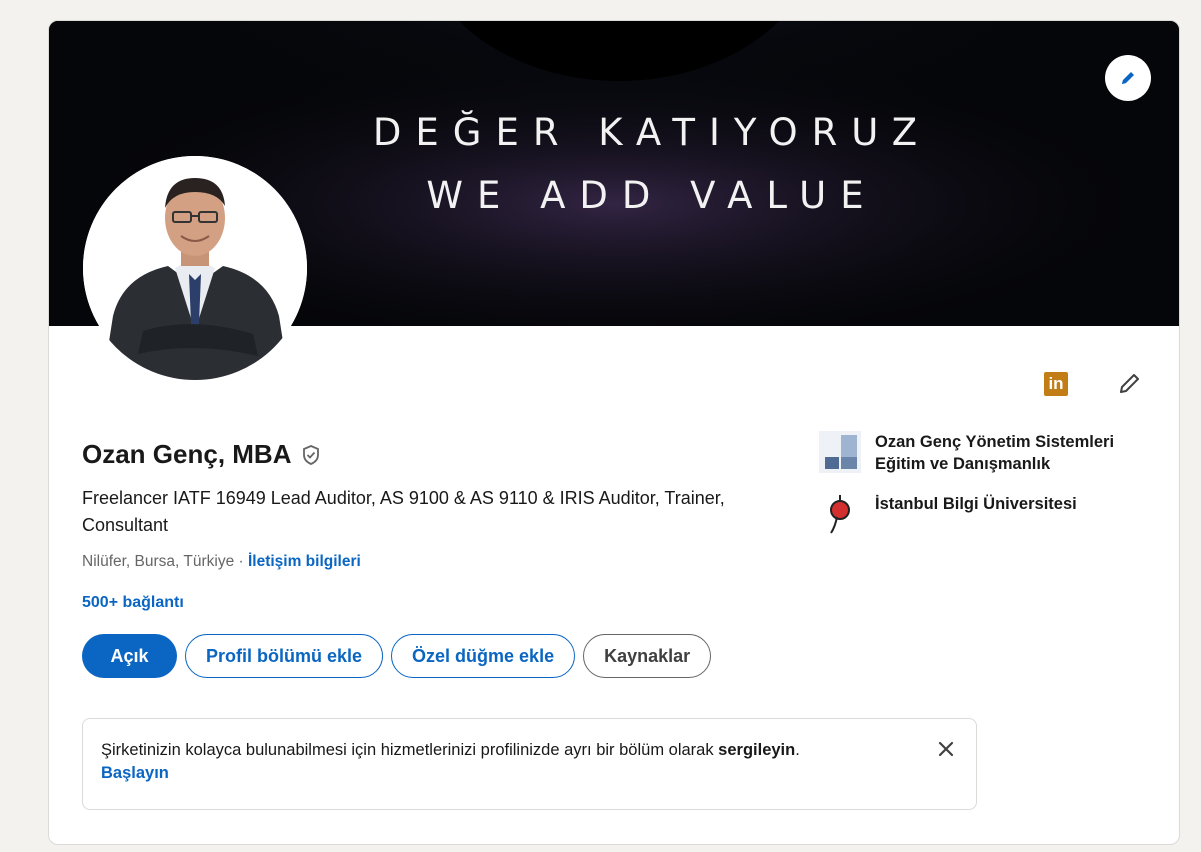 The width and height of the screenshot is (1201, 852). What do you see at coordinates (187, 454) in the screenshot?
I see `profile-name: Ozan Genç, MBA` at bounding box center [187, 454].